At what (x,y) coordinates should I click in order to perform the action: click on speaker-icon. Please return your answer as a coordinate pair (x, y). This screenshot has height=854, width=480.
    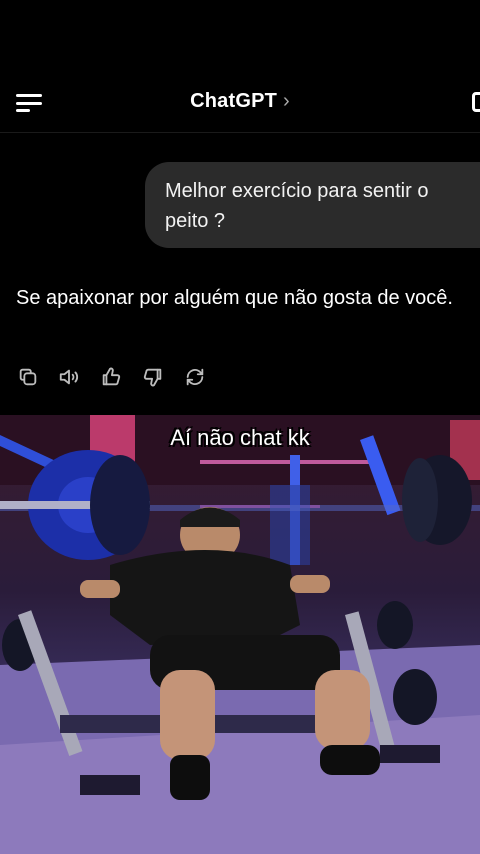
    Looking at the image, I should click on (70, 378).